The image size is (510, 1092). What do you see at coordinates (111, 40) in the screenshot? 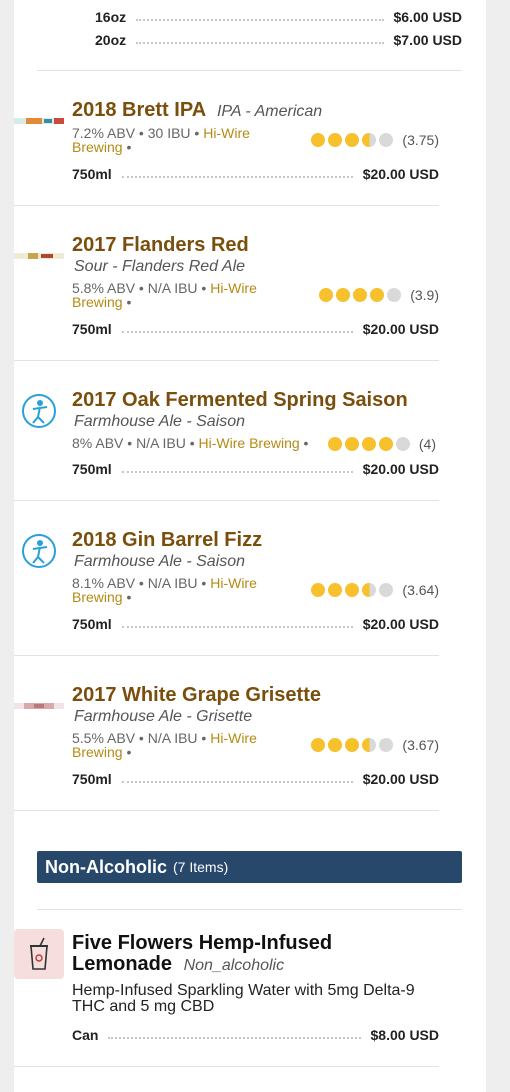
I see `serving-size: 20oz` at bounding box center [111, 40].